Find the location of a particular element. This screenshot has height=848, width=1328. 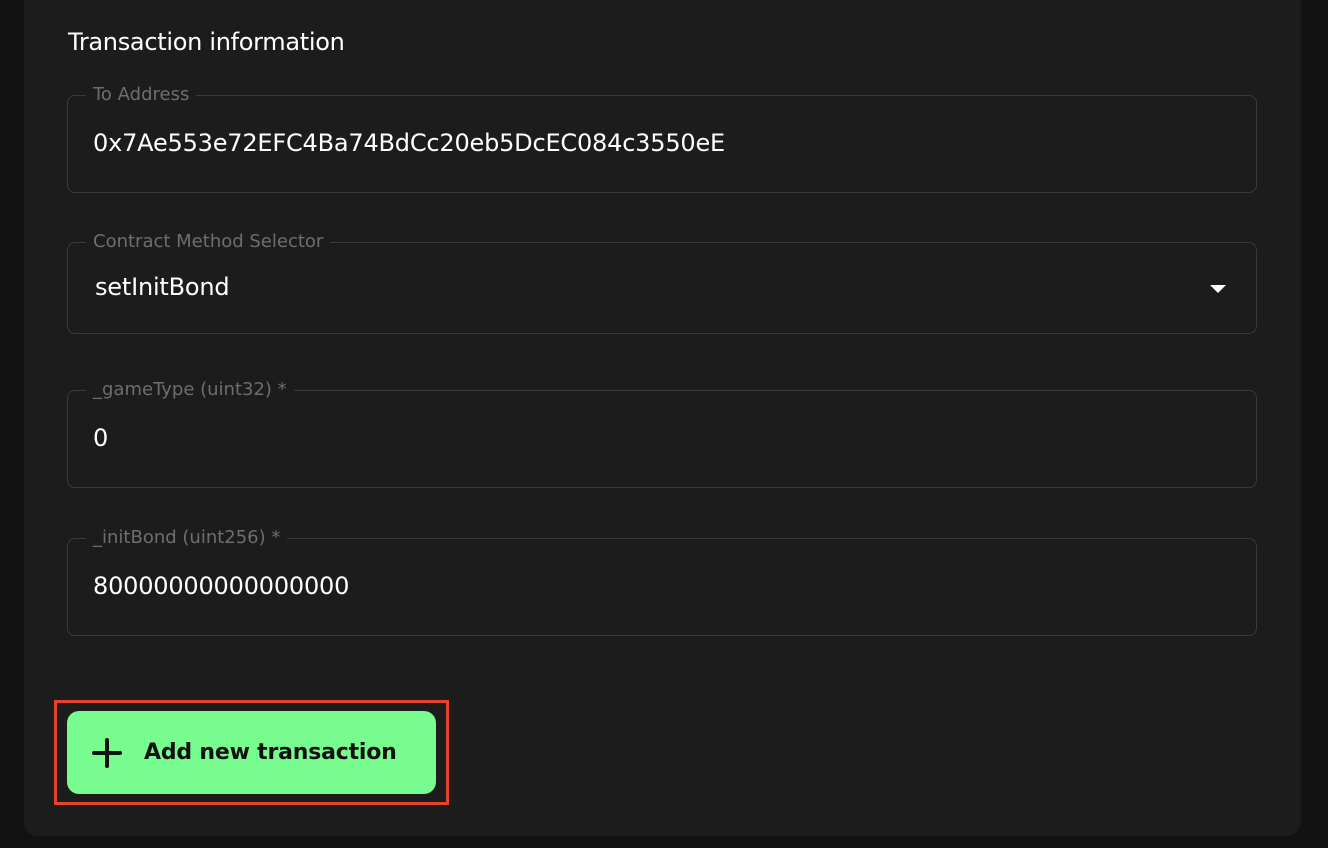

plus-icon is located at coordinates (107, 752).